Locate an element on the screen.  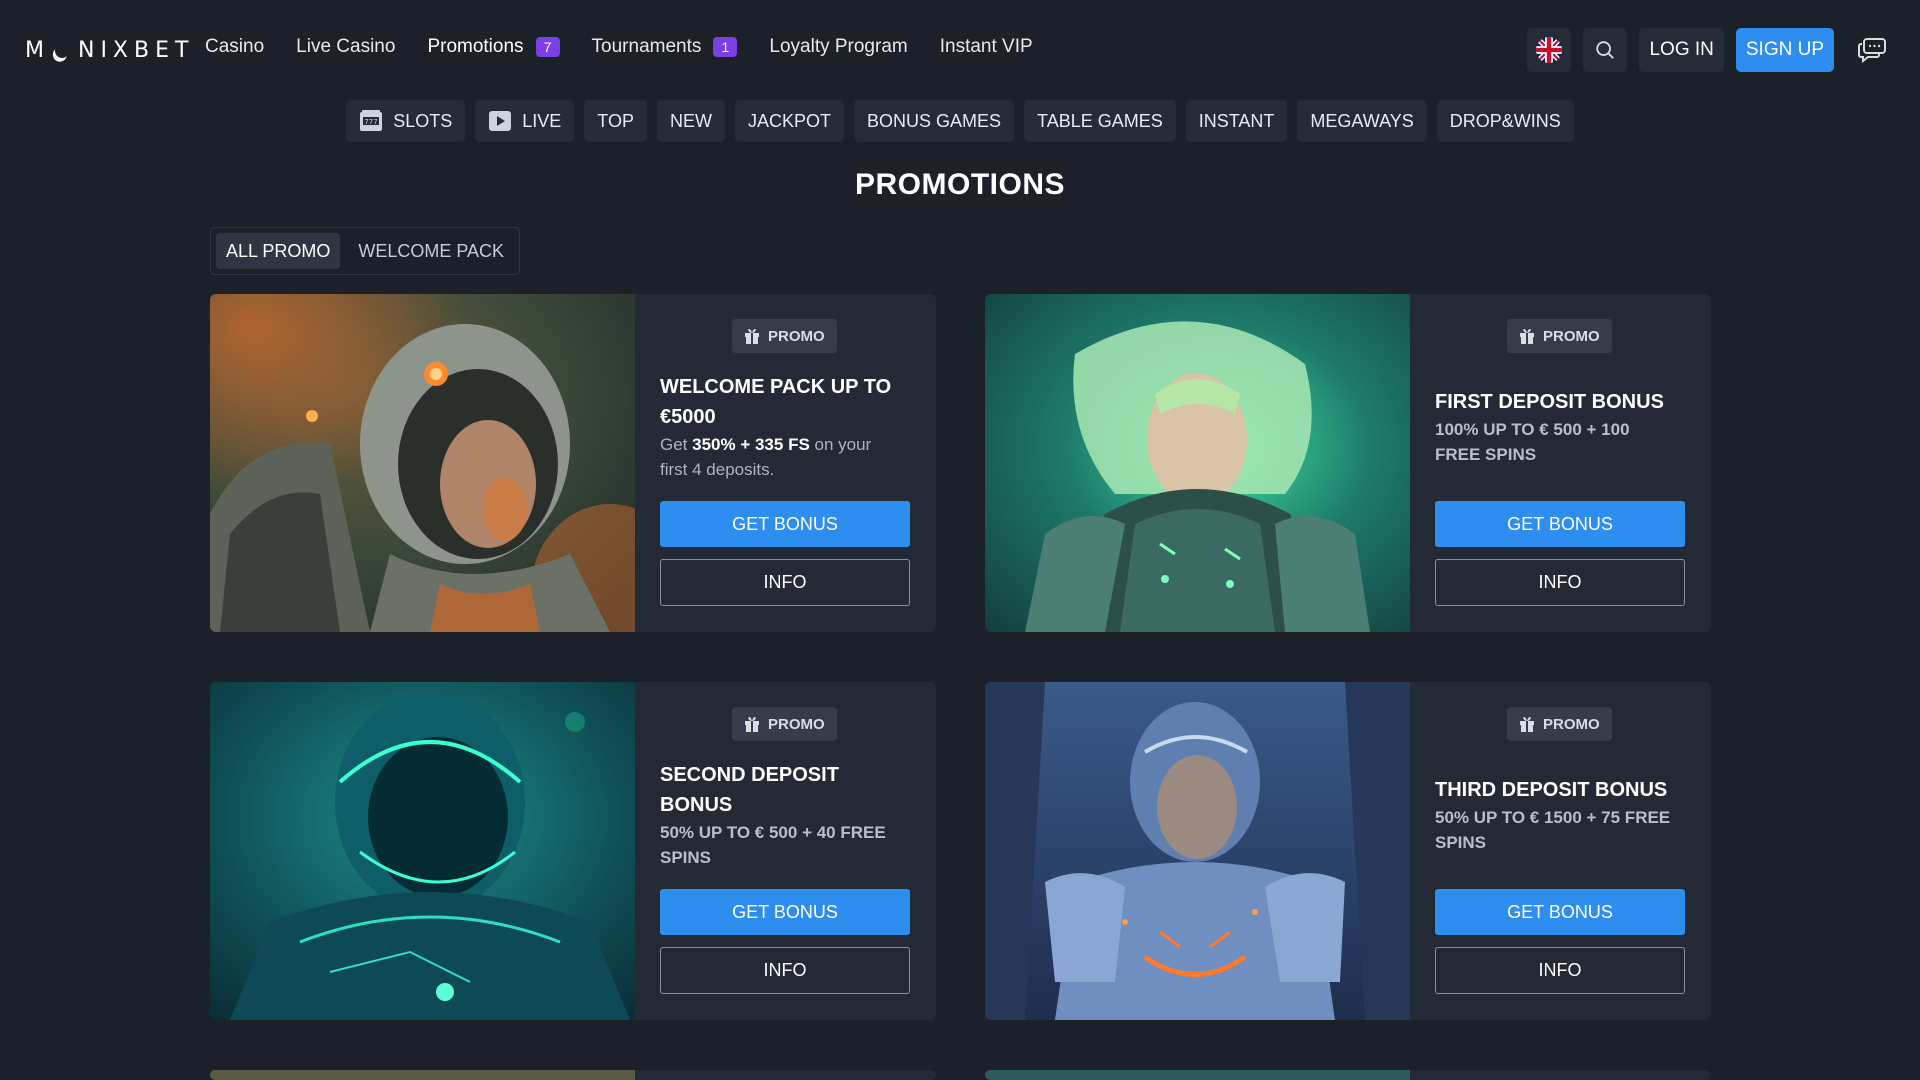
language-button is located at coordinates (1549, 50).